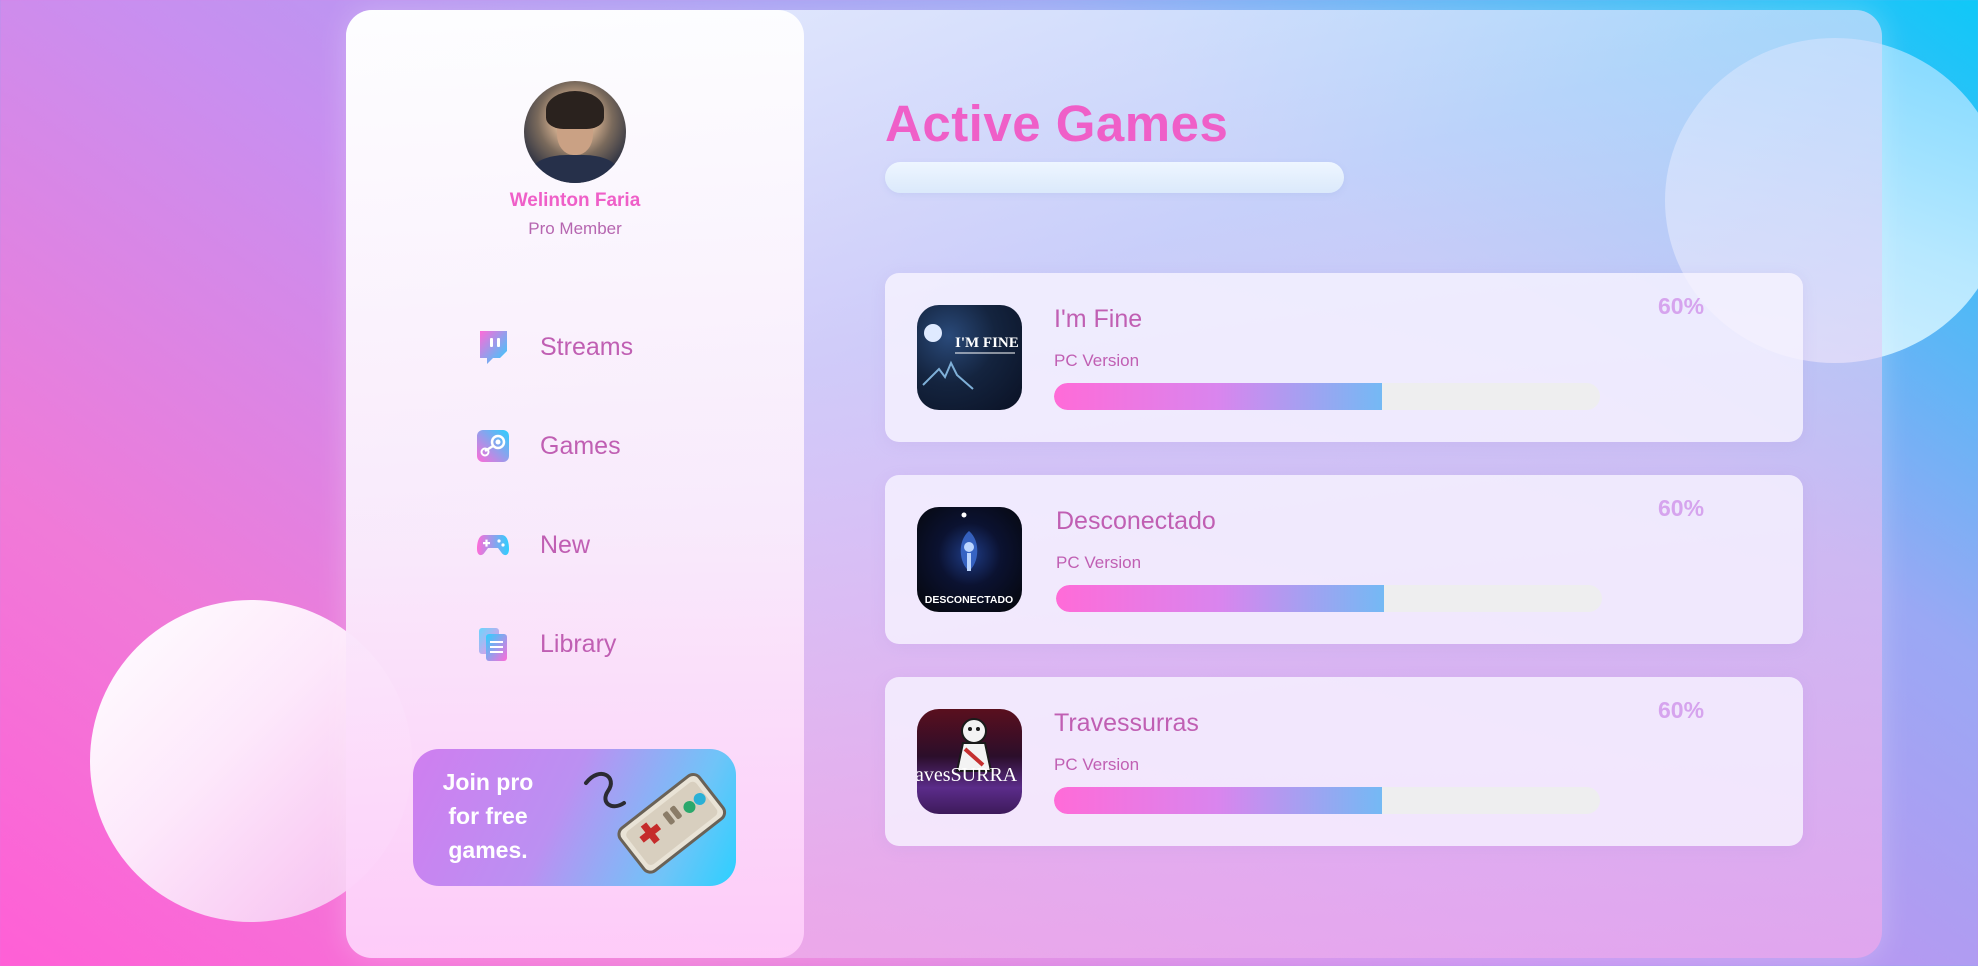 The height and width of the screenshot is (966, 1978). What do you see at coordinates (1114, 177) in the screenshot?
I see `search-bar` at bounding box center [1114, 177].